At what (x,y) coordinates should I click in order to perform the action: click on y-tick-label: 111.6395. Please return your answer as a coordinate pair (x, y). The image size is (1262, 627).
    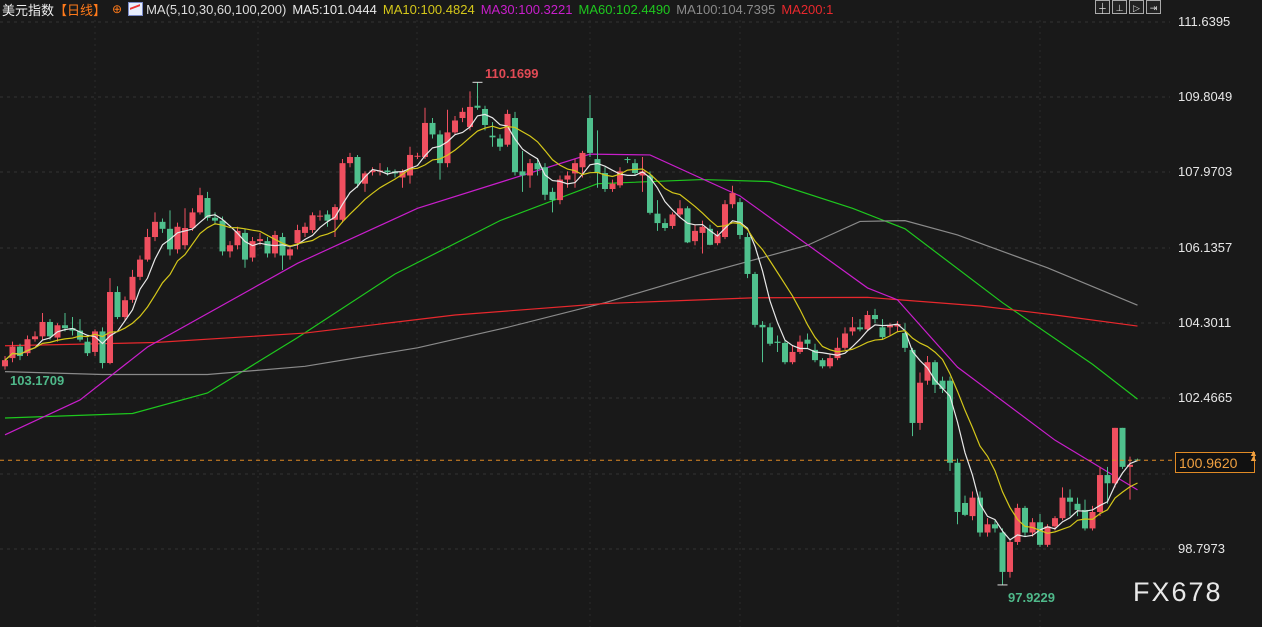
    Looking at the image, I should click on (1204, 21).